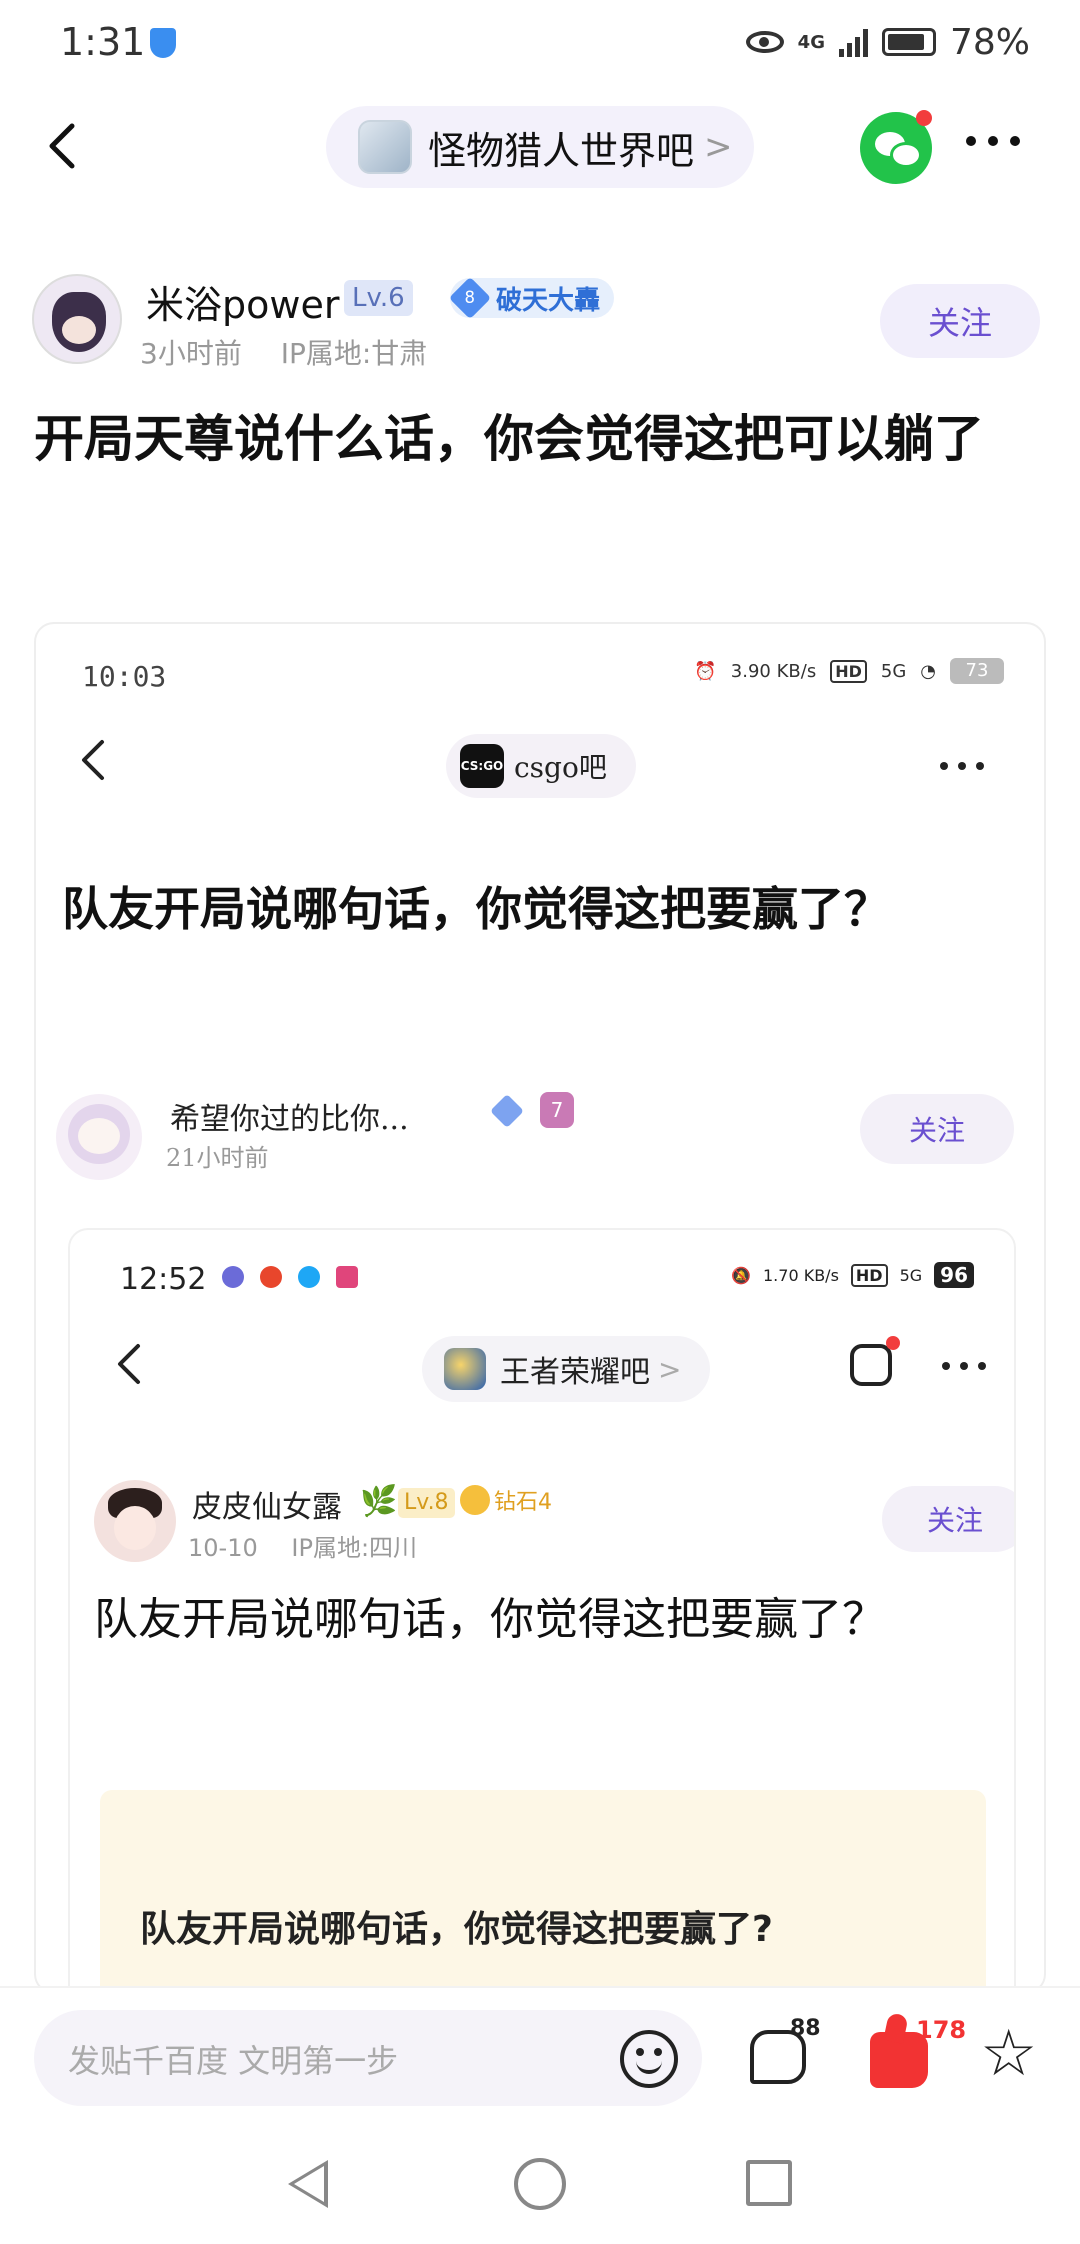 The height and width of the screenshot is (2244, 1080). Describe the element at coordinates (135, 1521) in the screenshot. I see `nested-avatar` at that location.